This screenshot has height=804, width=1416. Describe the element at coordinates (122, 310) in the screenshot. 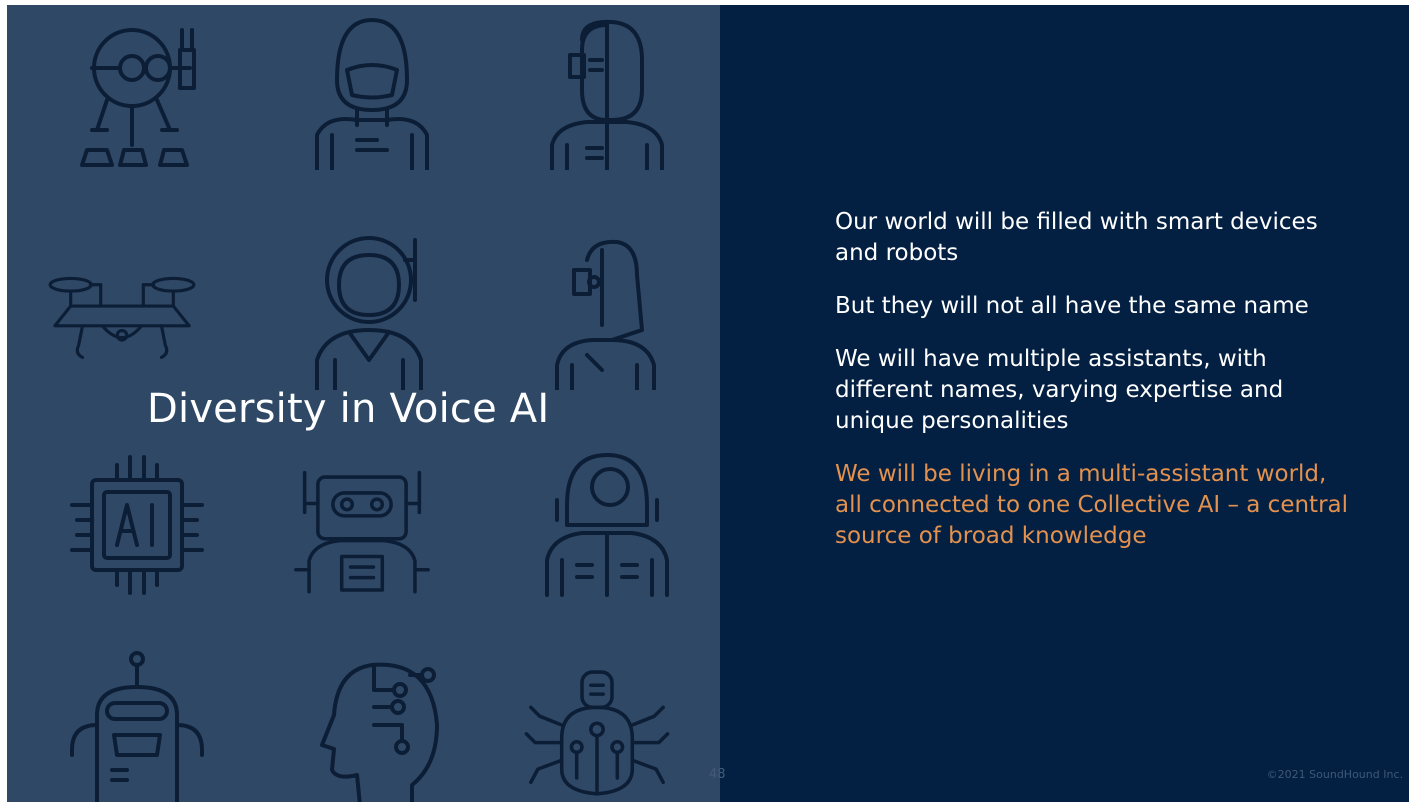

I see `drone-icon` at that location.